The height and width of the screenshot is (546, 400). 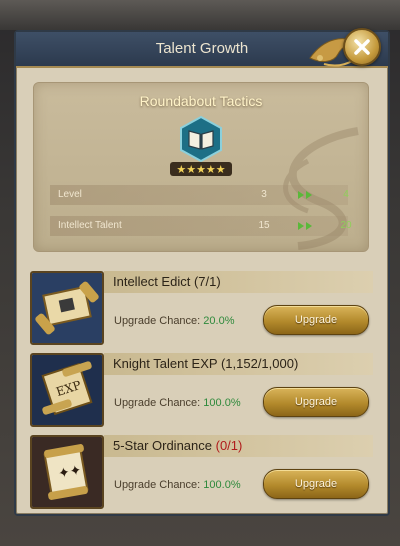 I want to click on upgrade-chance: Upgrade Chance: 20.0%, so click(x=174, y=321).